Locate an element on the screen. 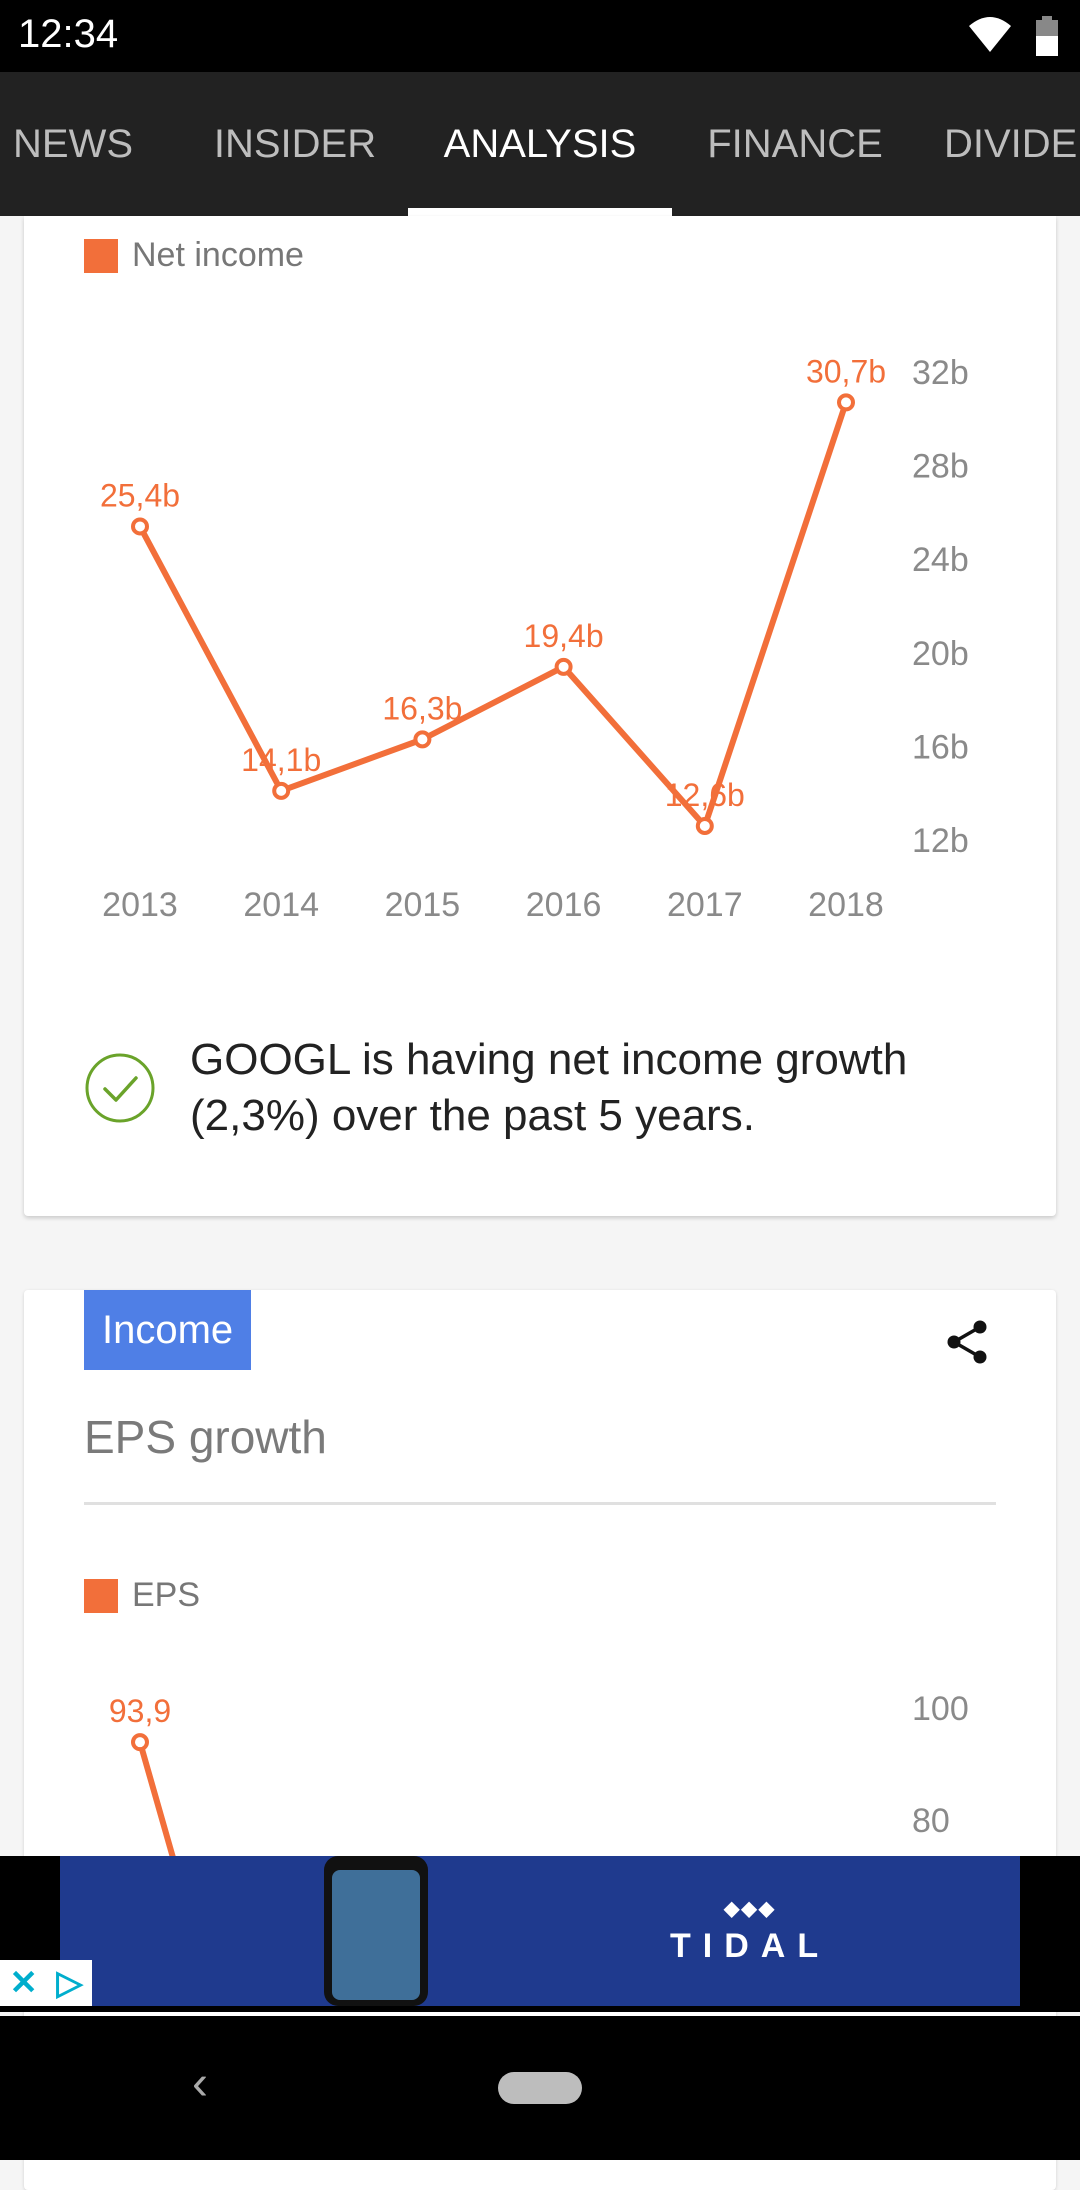 The height and width of the screenshot is (2190, 1080). ad-choices: ✕ ▷ is located at coordinates (46, 1983).